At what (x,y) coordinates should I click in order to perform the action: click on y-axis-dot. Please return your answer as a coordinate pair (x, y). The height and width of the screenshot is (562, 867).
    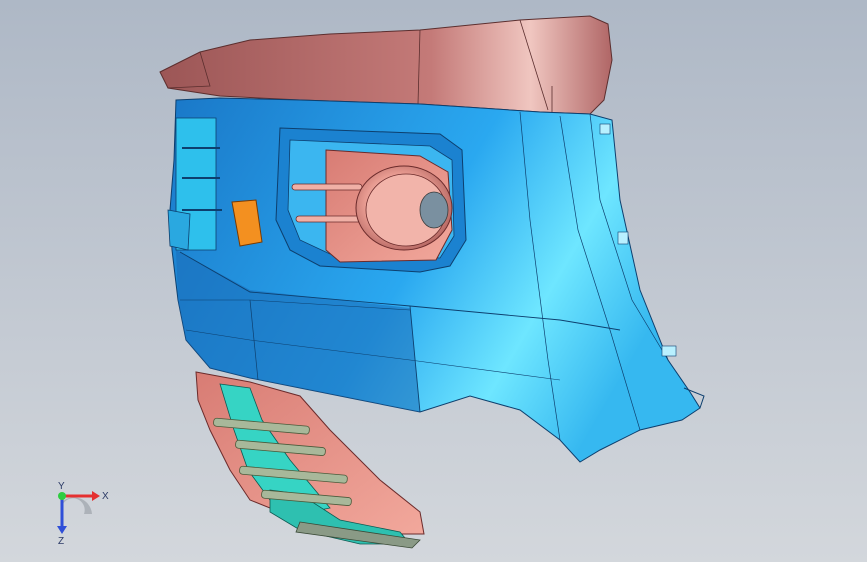
    Looking at the image, I should click on (62, 496).